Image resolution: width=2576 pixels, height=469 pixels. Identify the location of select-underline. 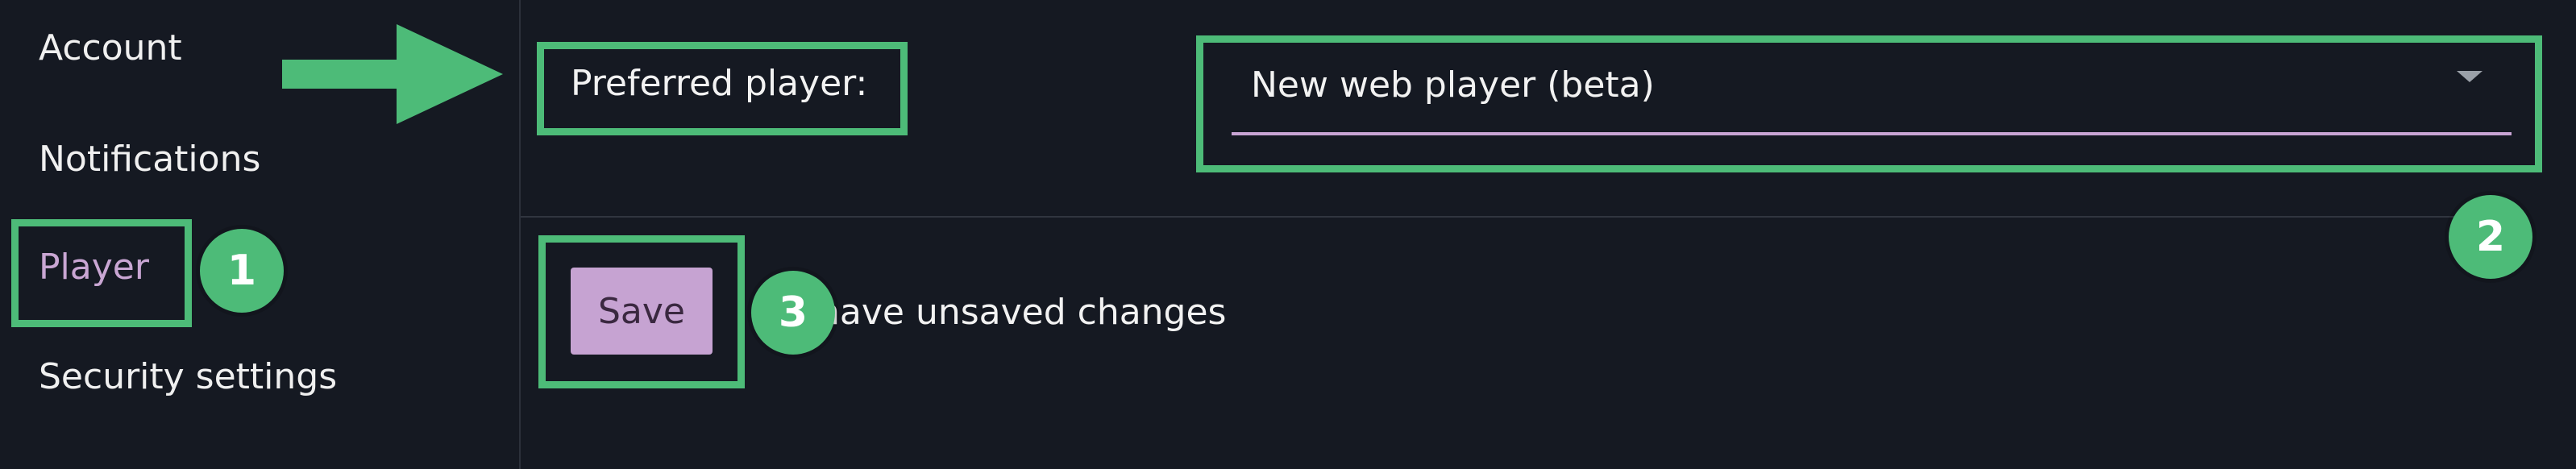
(1872, 133).